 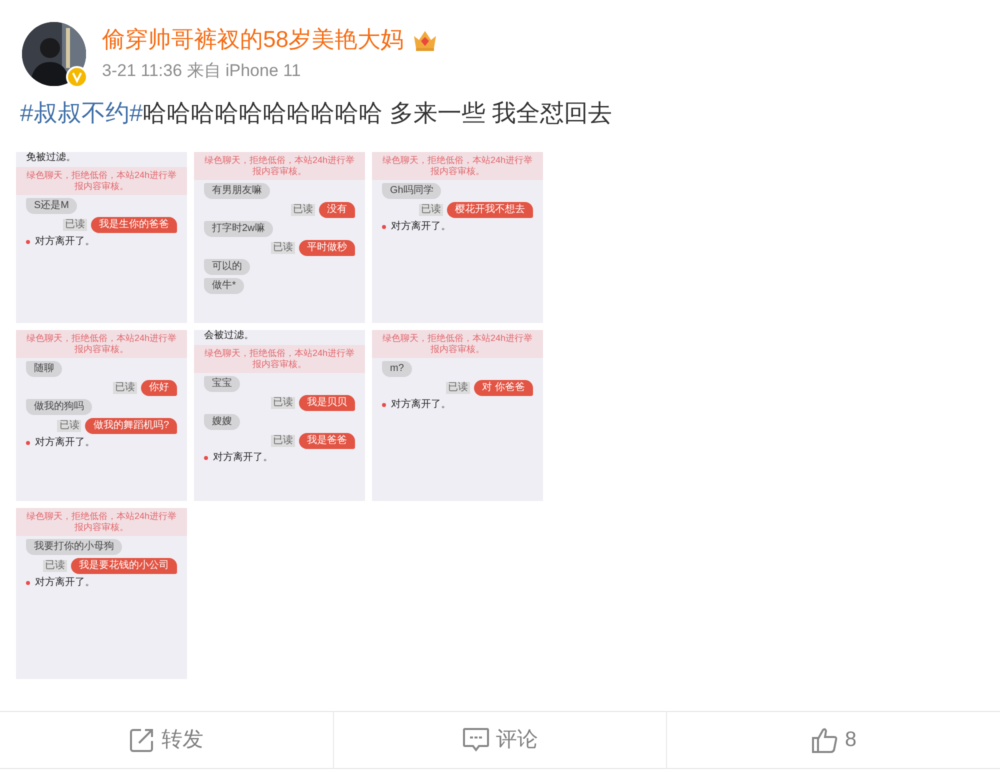 What do you see at coordinates (457, 415) in the screenshot?
I see `chat-screenshot: 绿色聊天，拒绝低俗，本站24h进行举报内容审核。 m? 已读 对 你爸爸 对方离开了。` at bounding box center [457, 415].